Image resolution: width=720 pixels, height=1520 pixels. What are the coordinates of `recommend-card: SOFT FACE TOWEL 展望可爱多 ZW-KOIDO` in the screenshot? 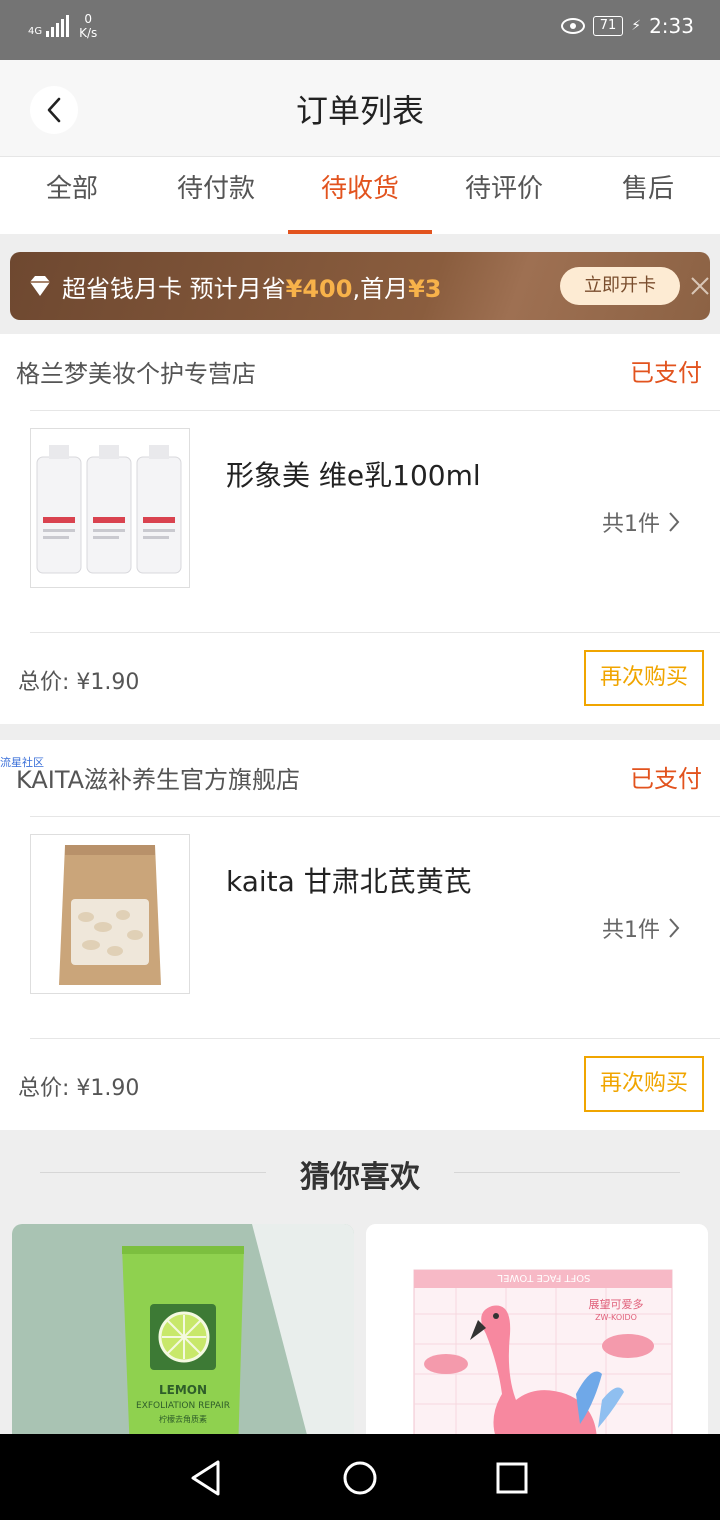 It's located at (537, 1339).